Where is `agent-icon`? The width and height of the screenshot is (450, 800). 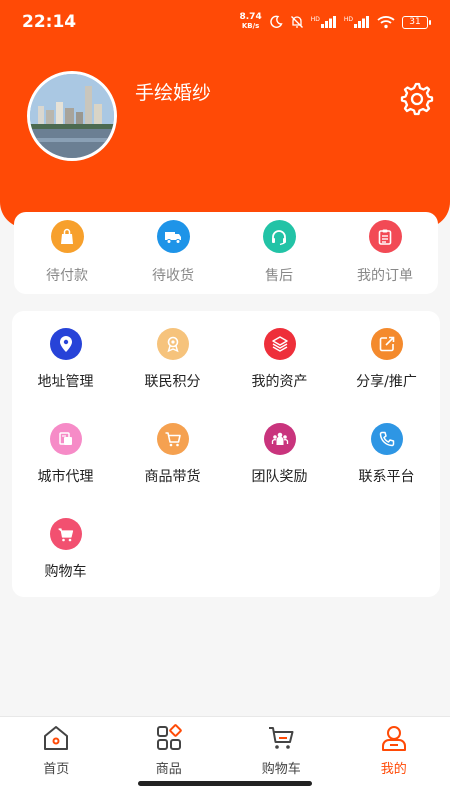
agent-icon is located at coordinates (65, 438).